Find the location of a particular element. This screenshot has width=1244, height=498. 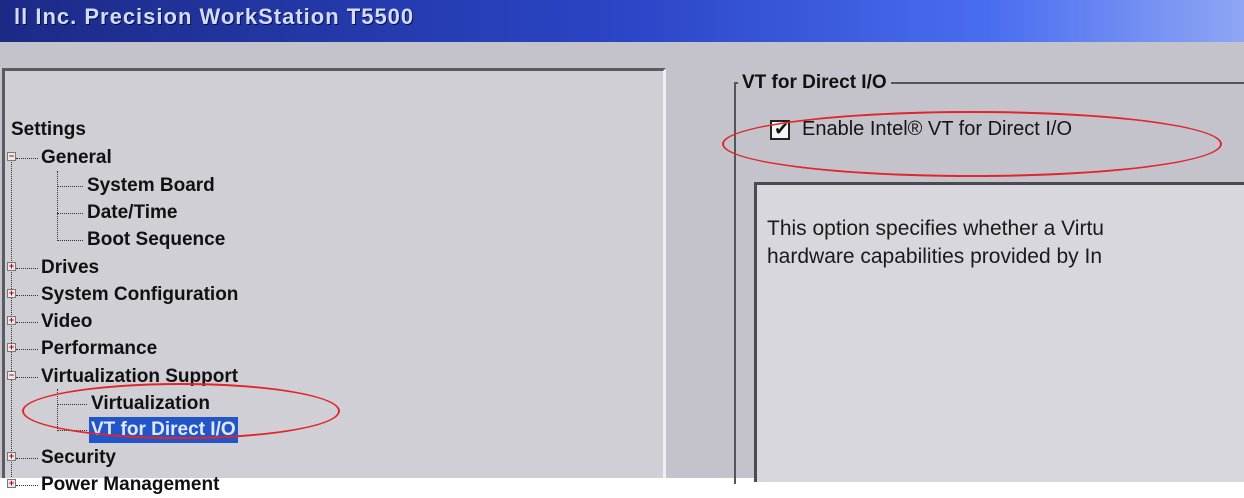

tree-item-security: + Security is located at coordinates (330, 458).